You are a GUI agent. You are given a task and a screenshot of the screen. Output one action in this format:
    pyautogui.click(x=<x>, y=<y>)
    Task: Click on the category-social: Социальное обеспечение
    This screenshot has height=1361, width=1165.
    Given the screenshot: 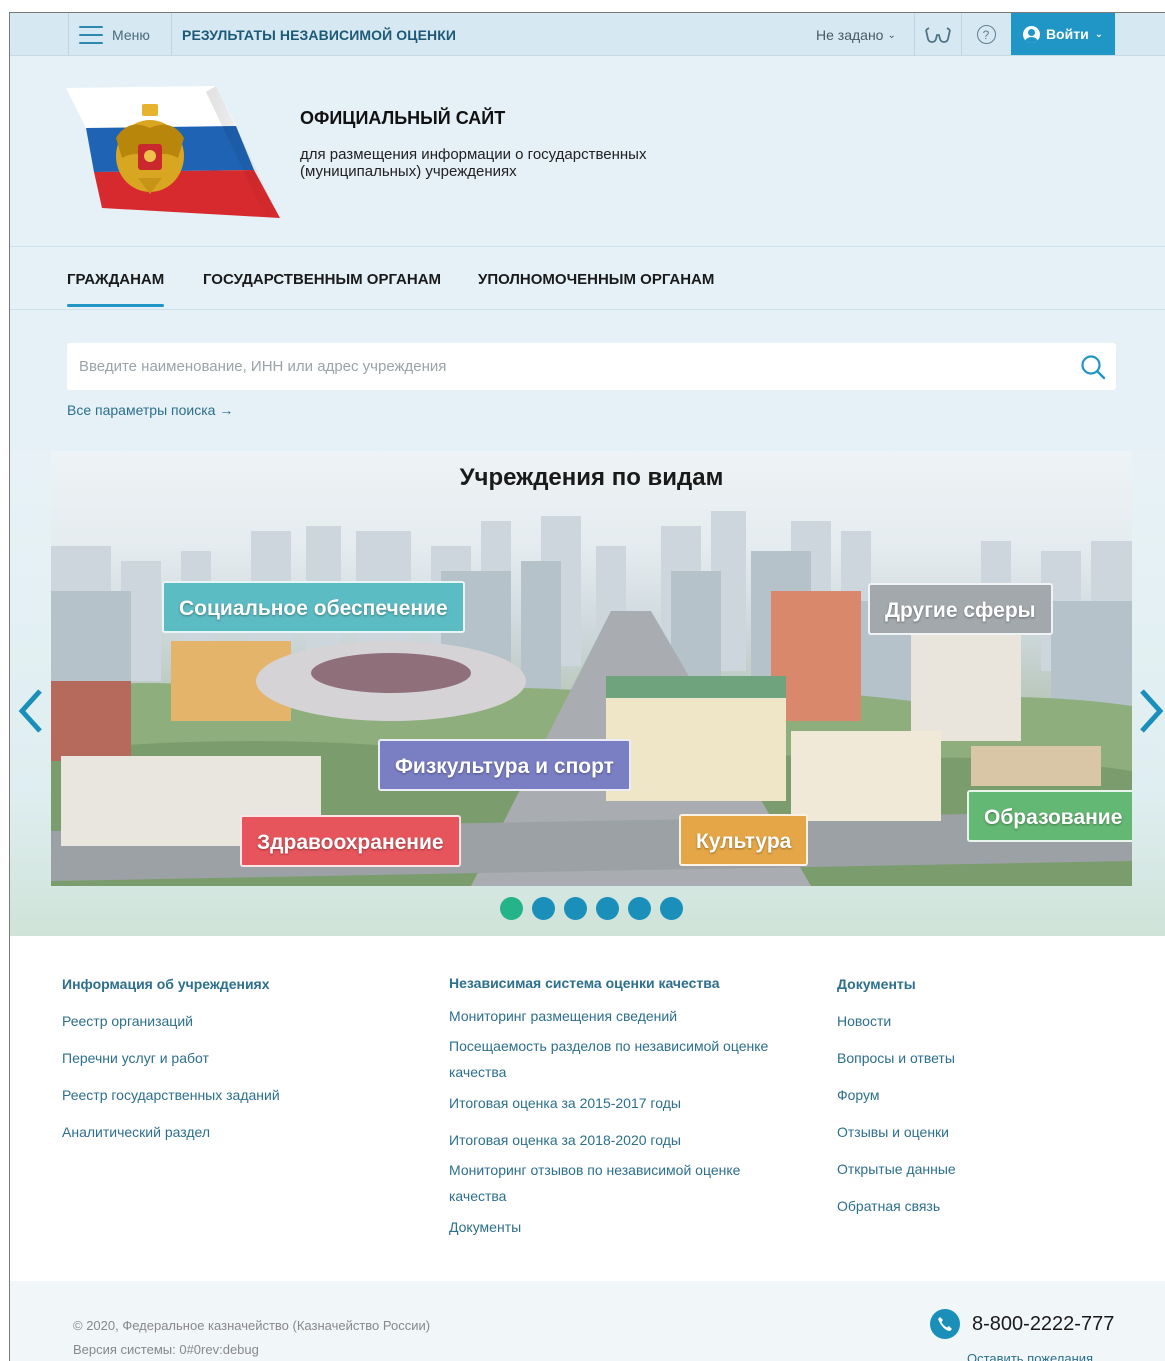 What is the action you would take?
    pyautogui.click(x=313, y=607)
    